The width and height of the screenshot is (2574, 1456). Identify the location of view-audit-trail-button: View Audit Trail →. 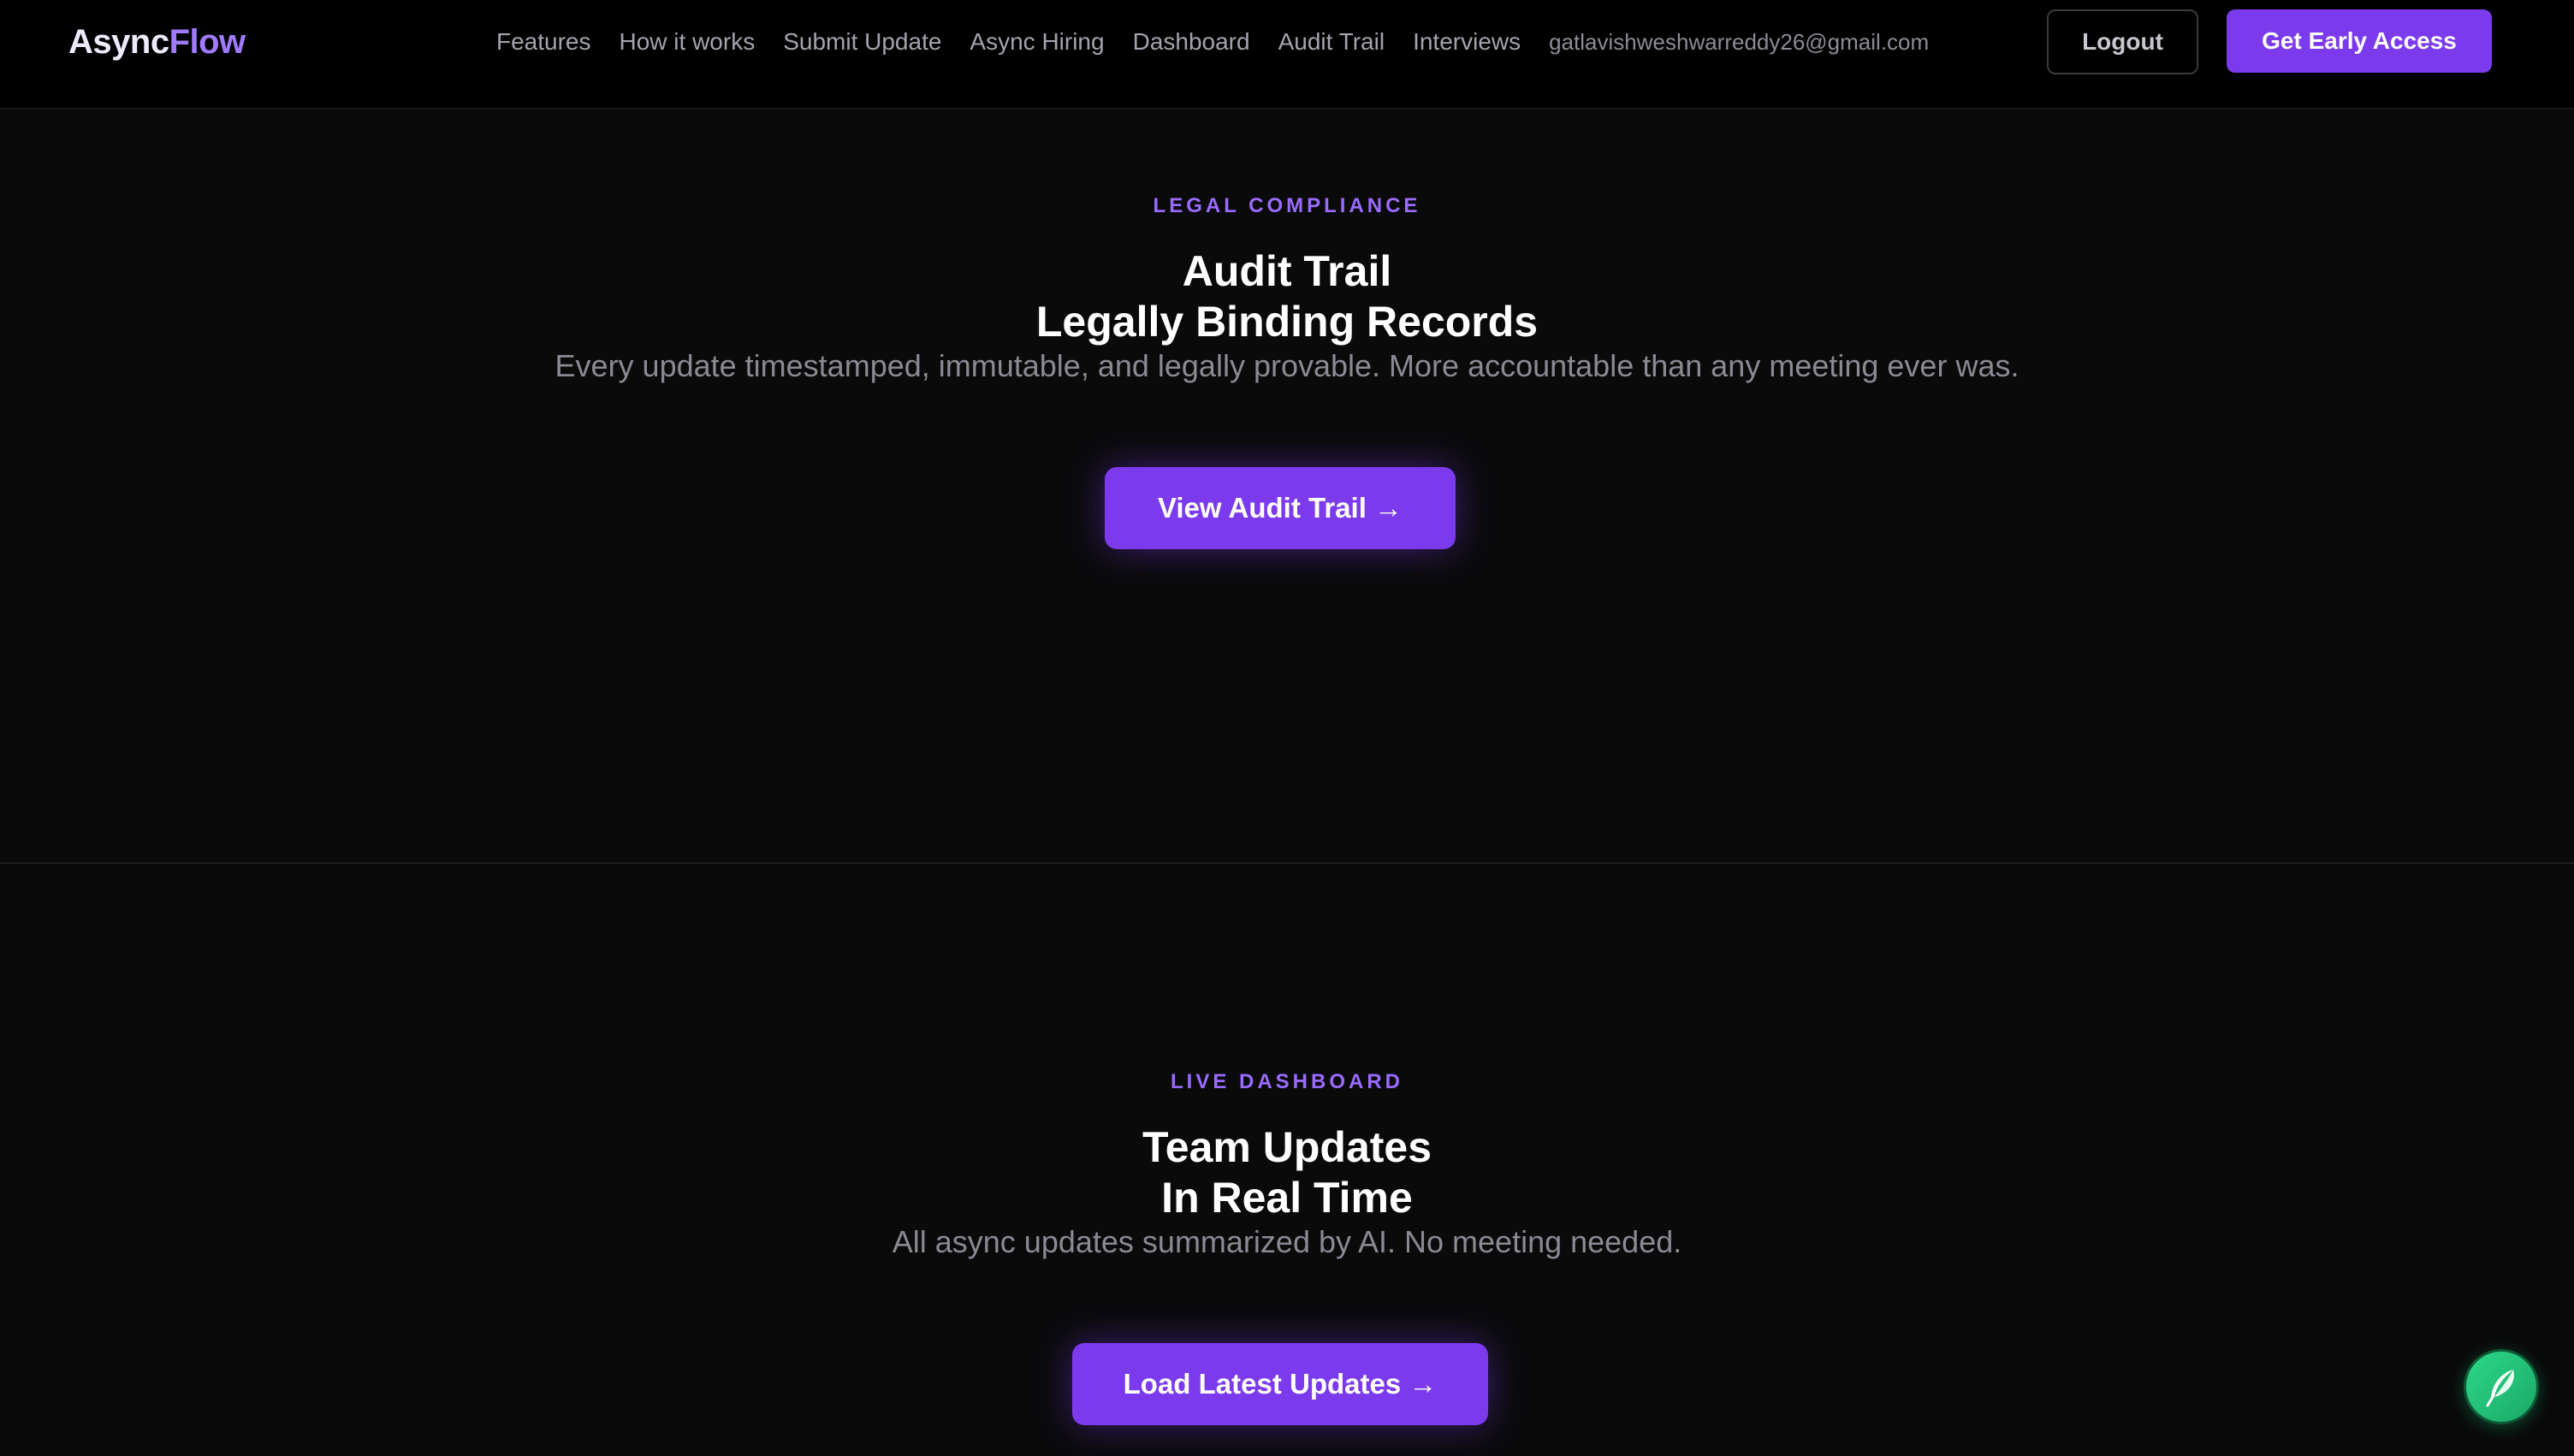
(1280, 508).